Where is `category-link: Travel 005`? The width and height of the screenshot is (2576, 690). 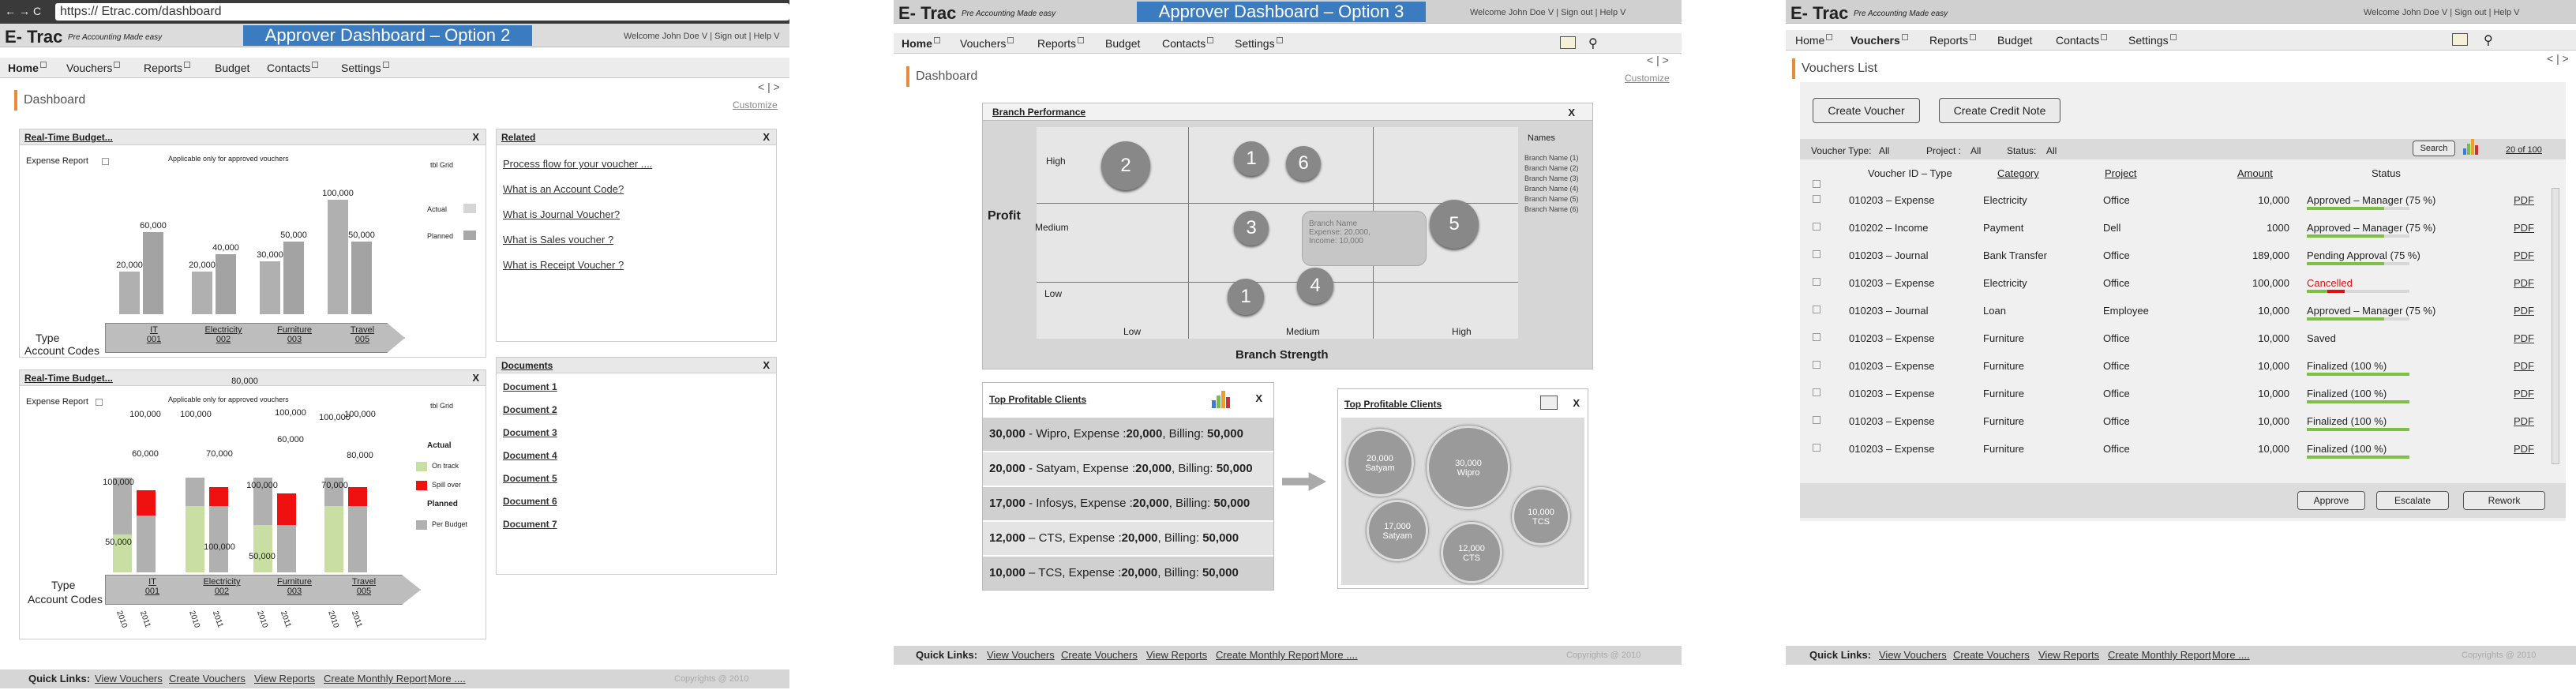 category-link: Travel 005 is located at coordinates (364, 586).